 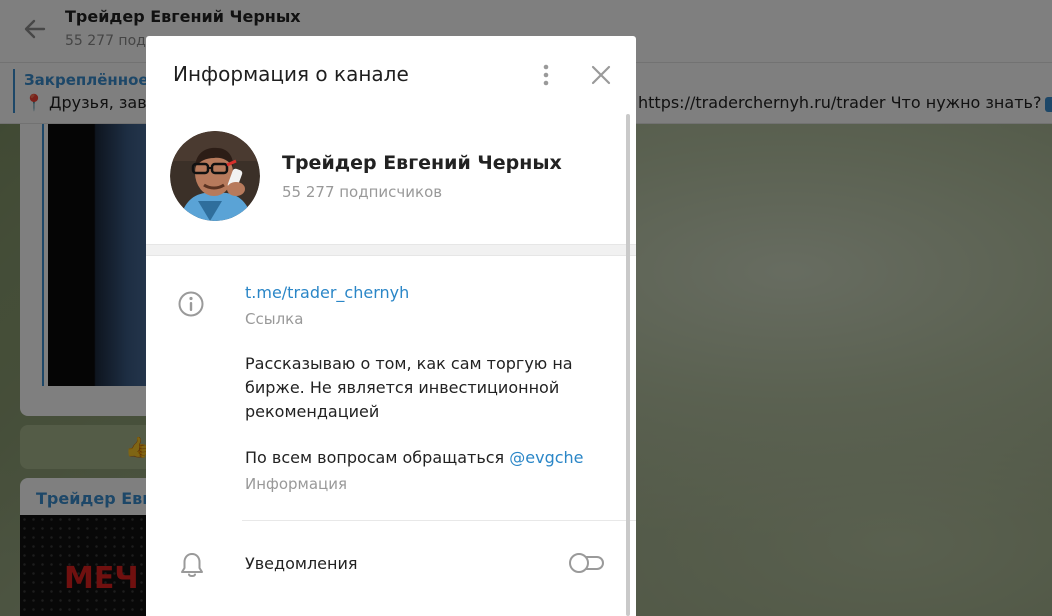 What do you see at coordinates (601, 75) in the screenshot?
I see `close-icon` at bounding box center [601, 75].